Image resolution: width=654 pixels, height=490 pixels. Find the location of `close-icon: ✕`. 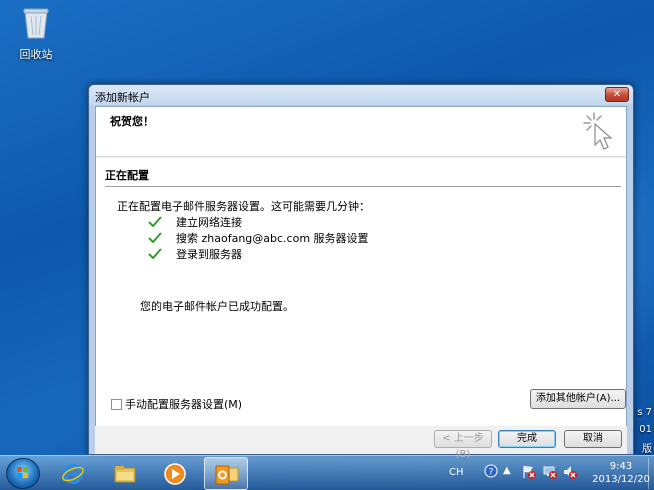

close-icon: ✕ is located at coordinates (617, 94).